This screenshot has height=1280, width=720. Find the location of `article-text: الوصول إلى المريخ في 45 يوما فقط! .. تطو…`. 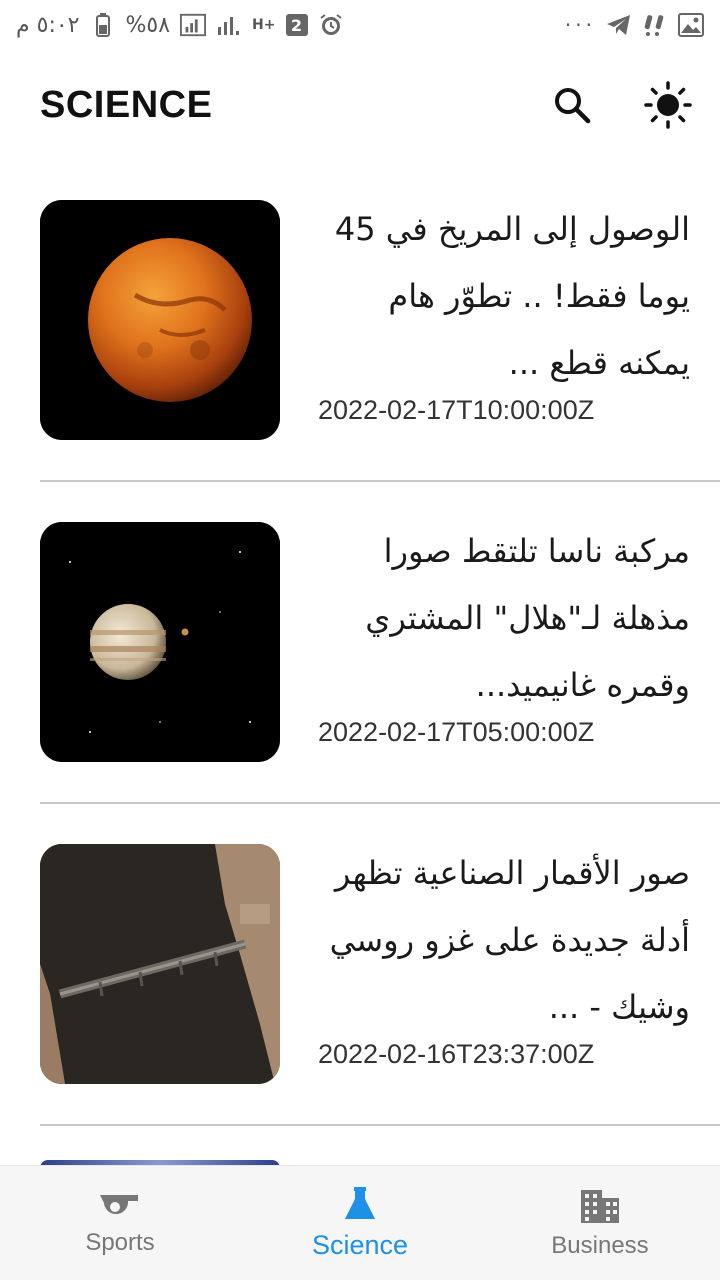

article-text: الوصول إلى المريخ في 45 يوما فقط! .. تطو… is located at coordinates (504, 311).